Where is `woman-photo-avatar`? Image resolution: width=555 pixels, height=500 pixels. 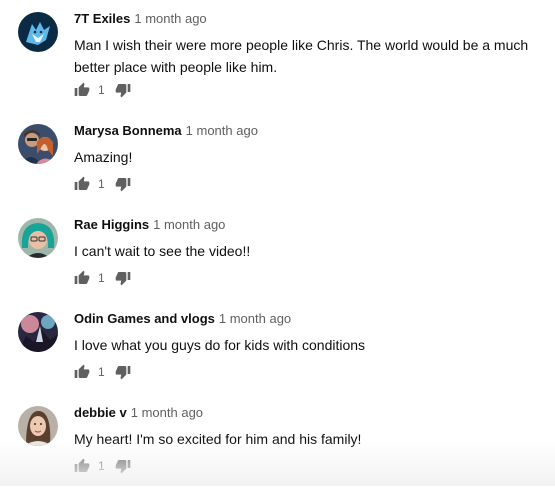
woman-photo-avatar is located at coordinates (38, 426).